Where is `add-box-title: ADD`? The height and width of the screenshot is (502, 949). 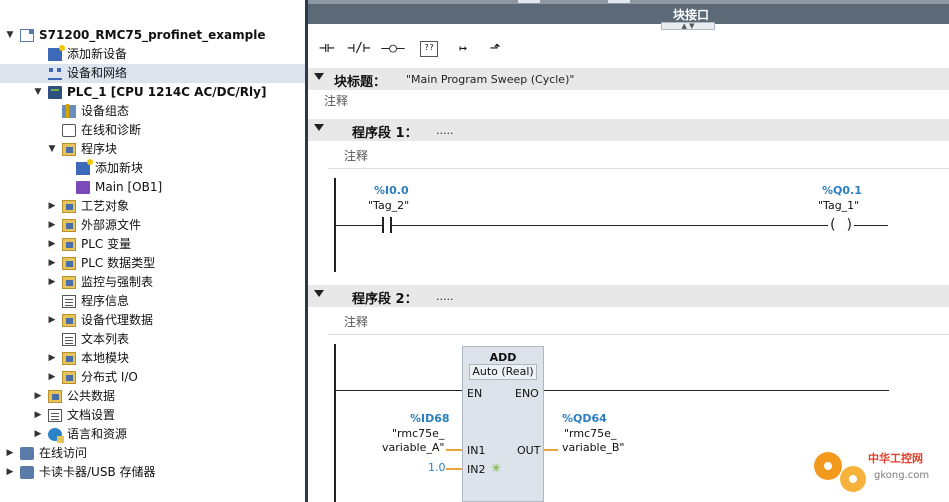
add-box-title: ADD is located at coordinates (503, 357).